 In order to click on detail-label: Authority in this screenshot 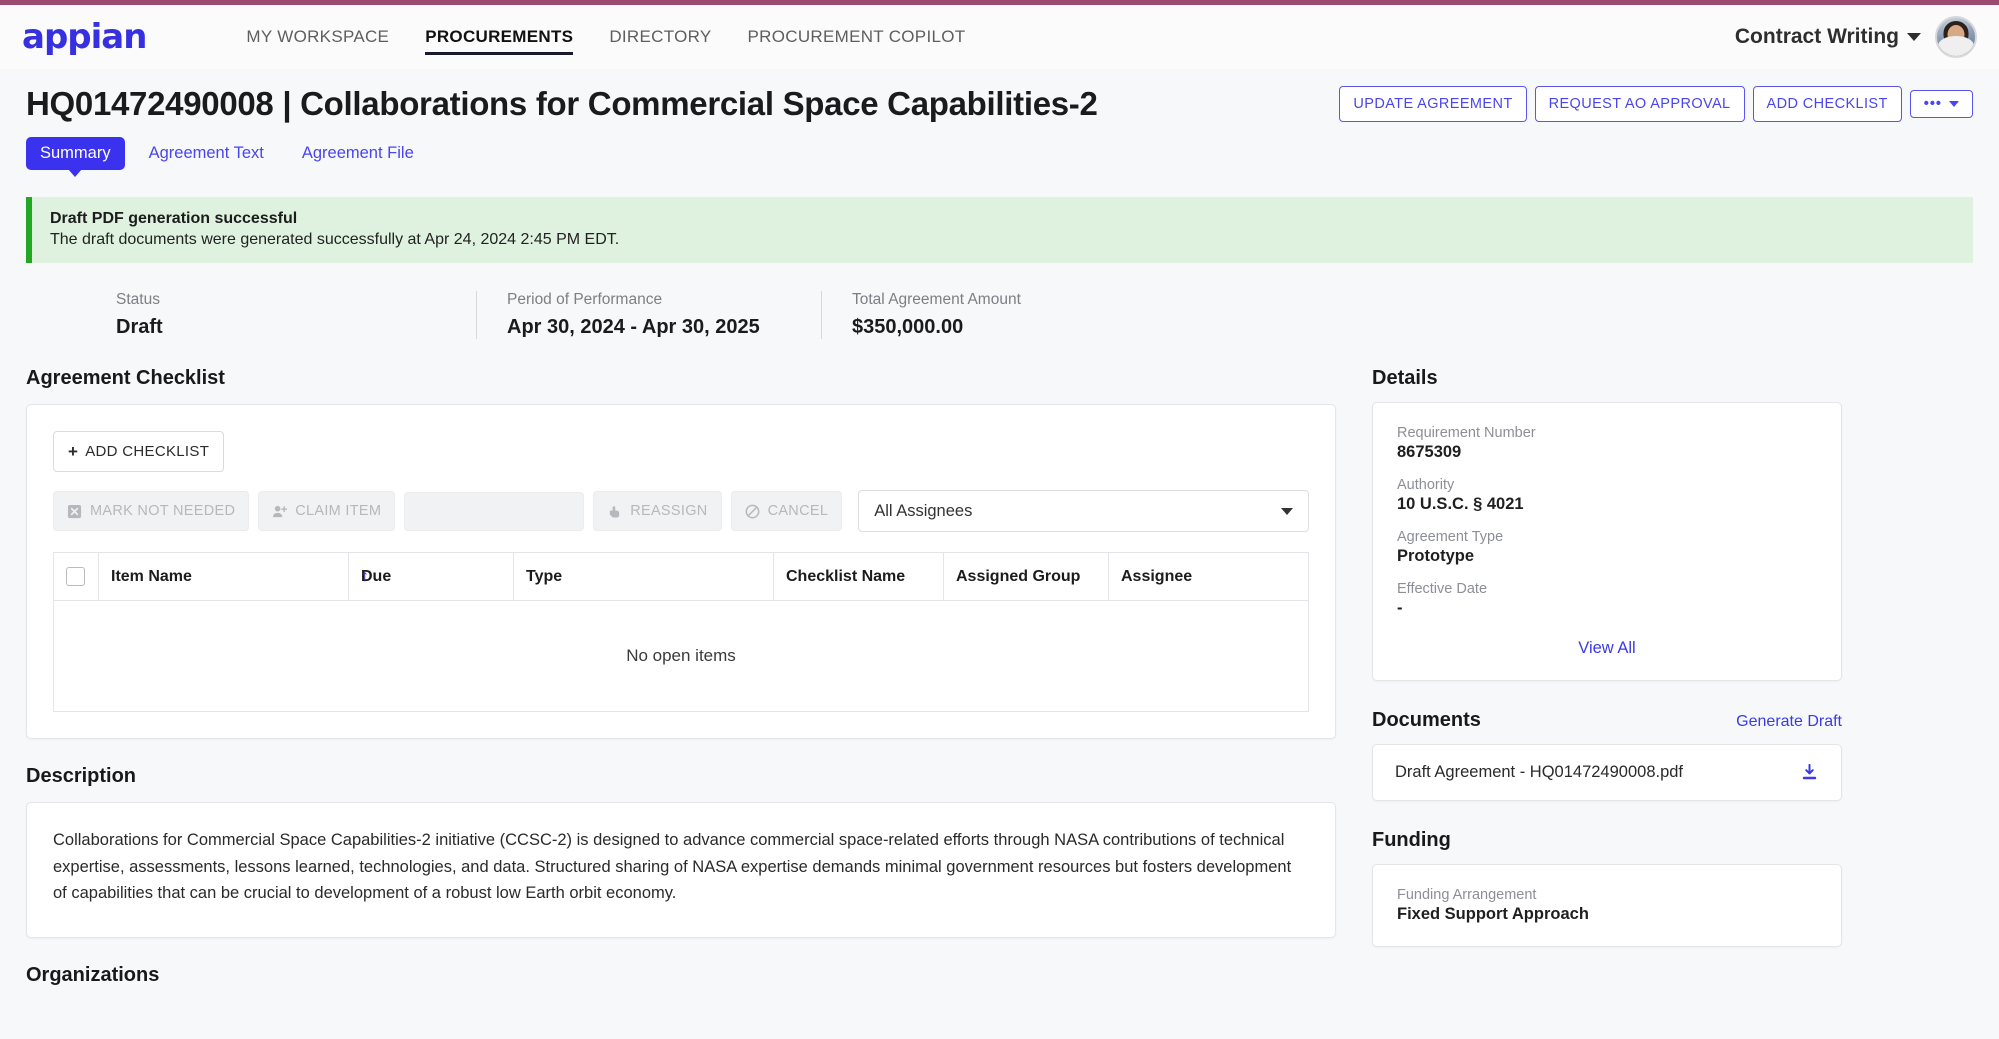, I will do `click(1426, 485)`.